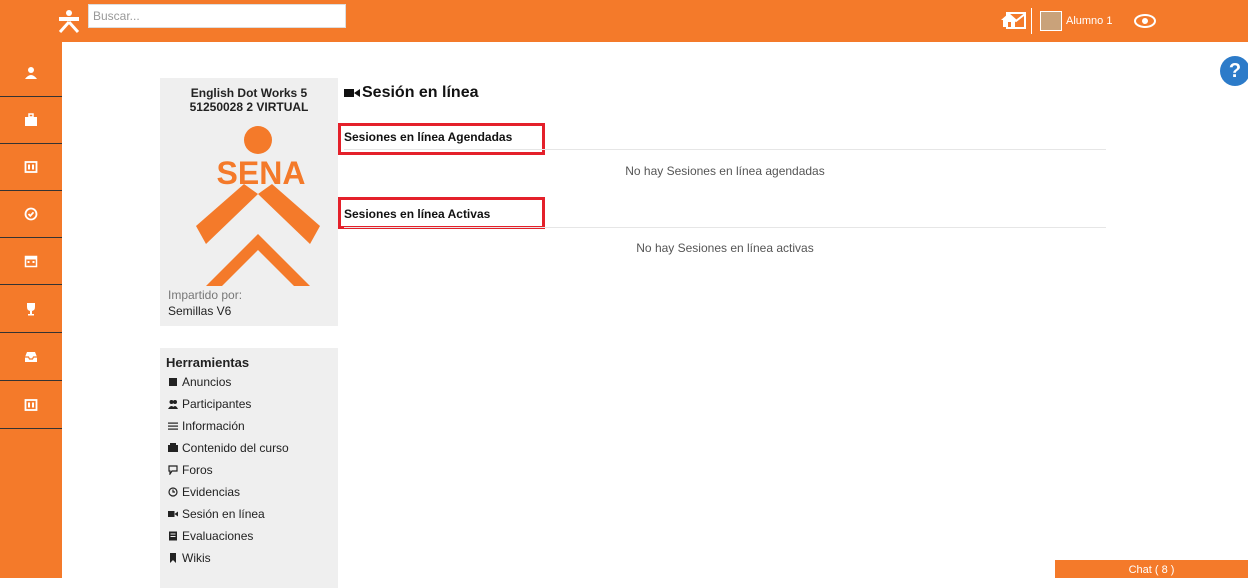 The width and height of the screenshot is (1248, 588). I want to click on trophy-icon, so click(31, 309).